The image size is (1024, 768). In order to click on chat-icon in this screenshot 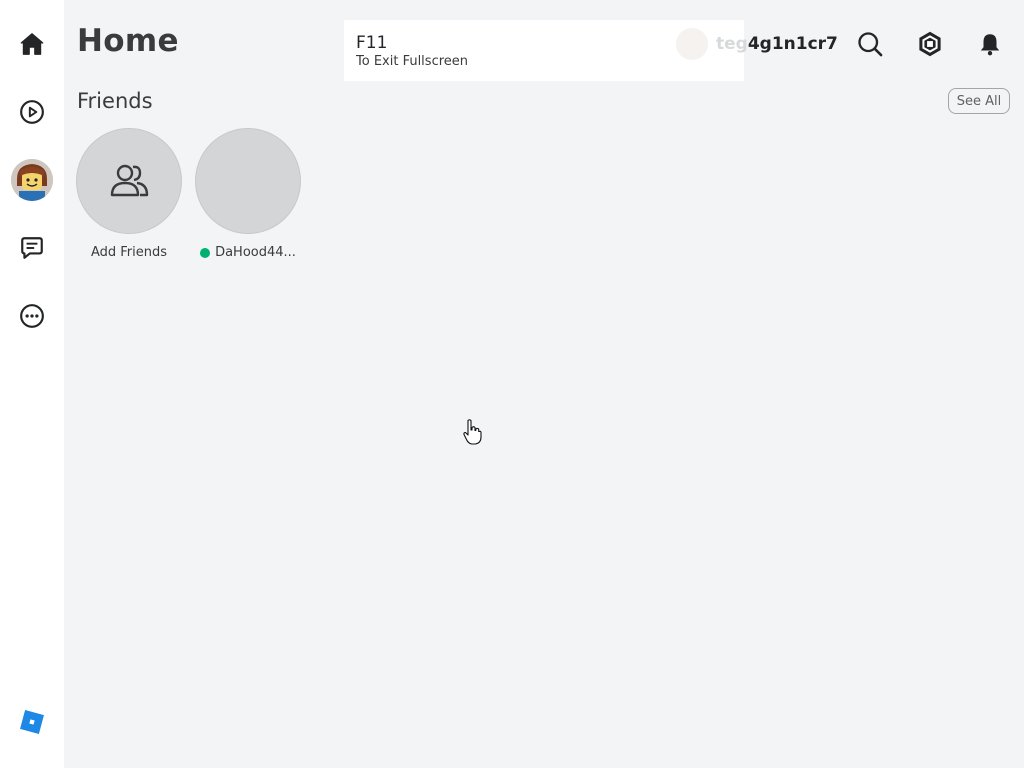, I will do `click(32, 248)`.